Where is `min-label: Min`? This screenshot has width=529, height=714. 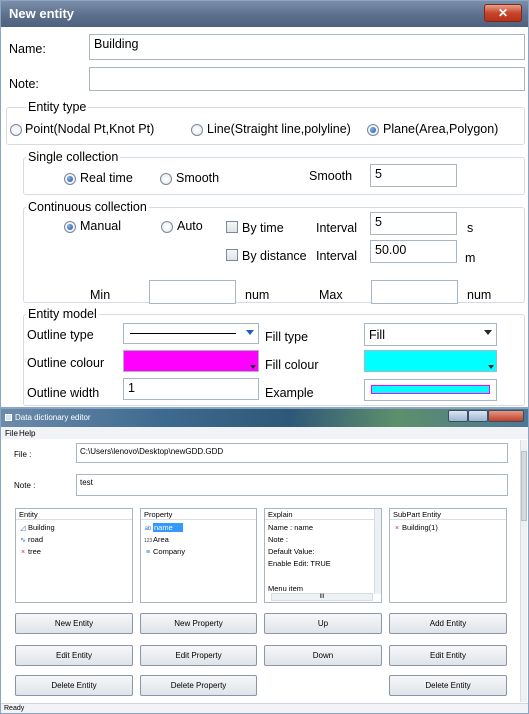 min-label: Min is located at coordinates (100, 295).